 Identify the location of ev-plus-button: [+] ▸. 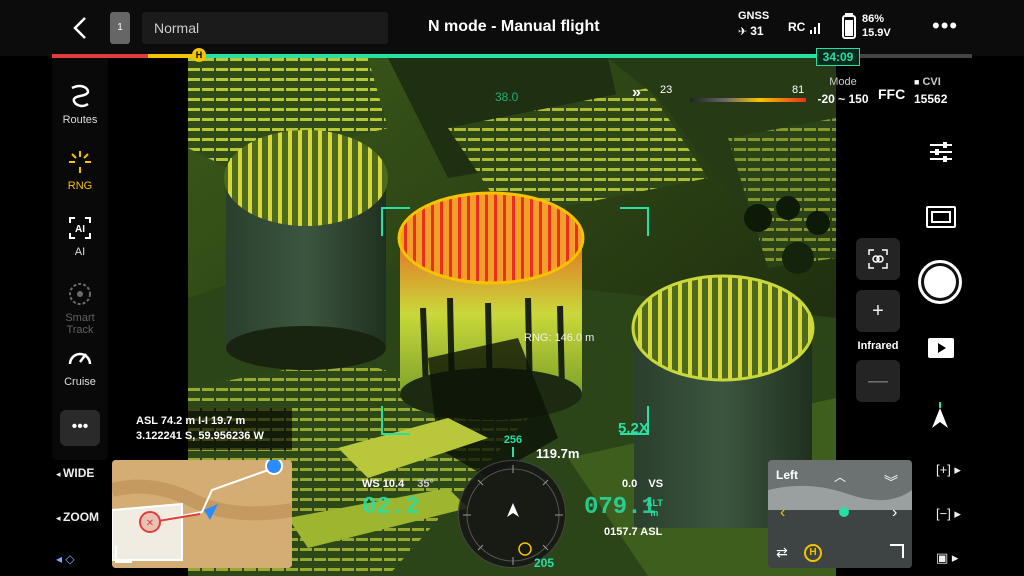
(948, 470).